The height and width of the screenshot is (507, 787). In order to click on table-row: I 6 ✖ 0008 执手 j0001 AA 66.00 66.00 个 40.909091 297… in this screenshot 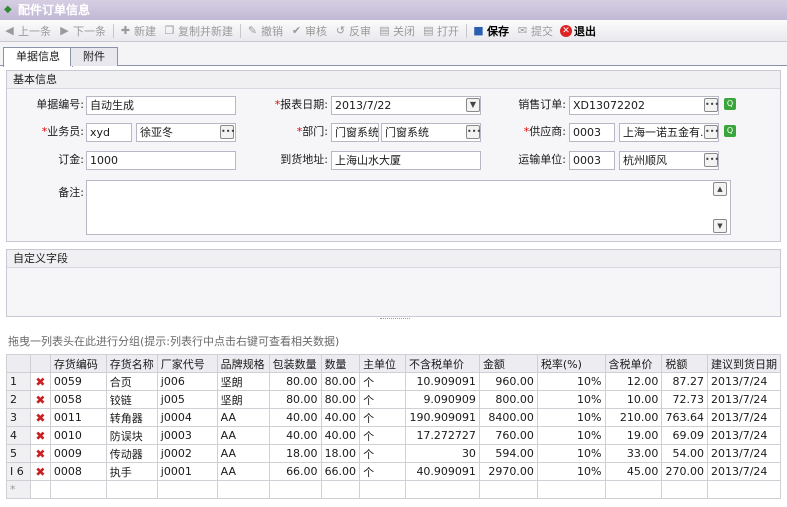, I will do `click(393, 471)`.